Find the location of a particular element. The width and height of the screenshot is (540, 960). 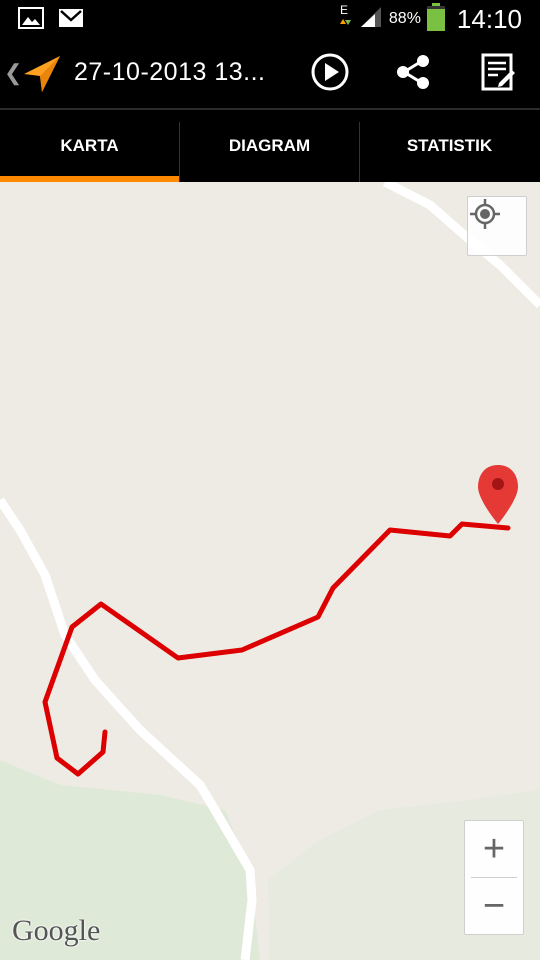

edit-note-button is located at coordinates (498, 74).